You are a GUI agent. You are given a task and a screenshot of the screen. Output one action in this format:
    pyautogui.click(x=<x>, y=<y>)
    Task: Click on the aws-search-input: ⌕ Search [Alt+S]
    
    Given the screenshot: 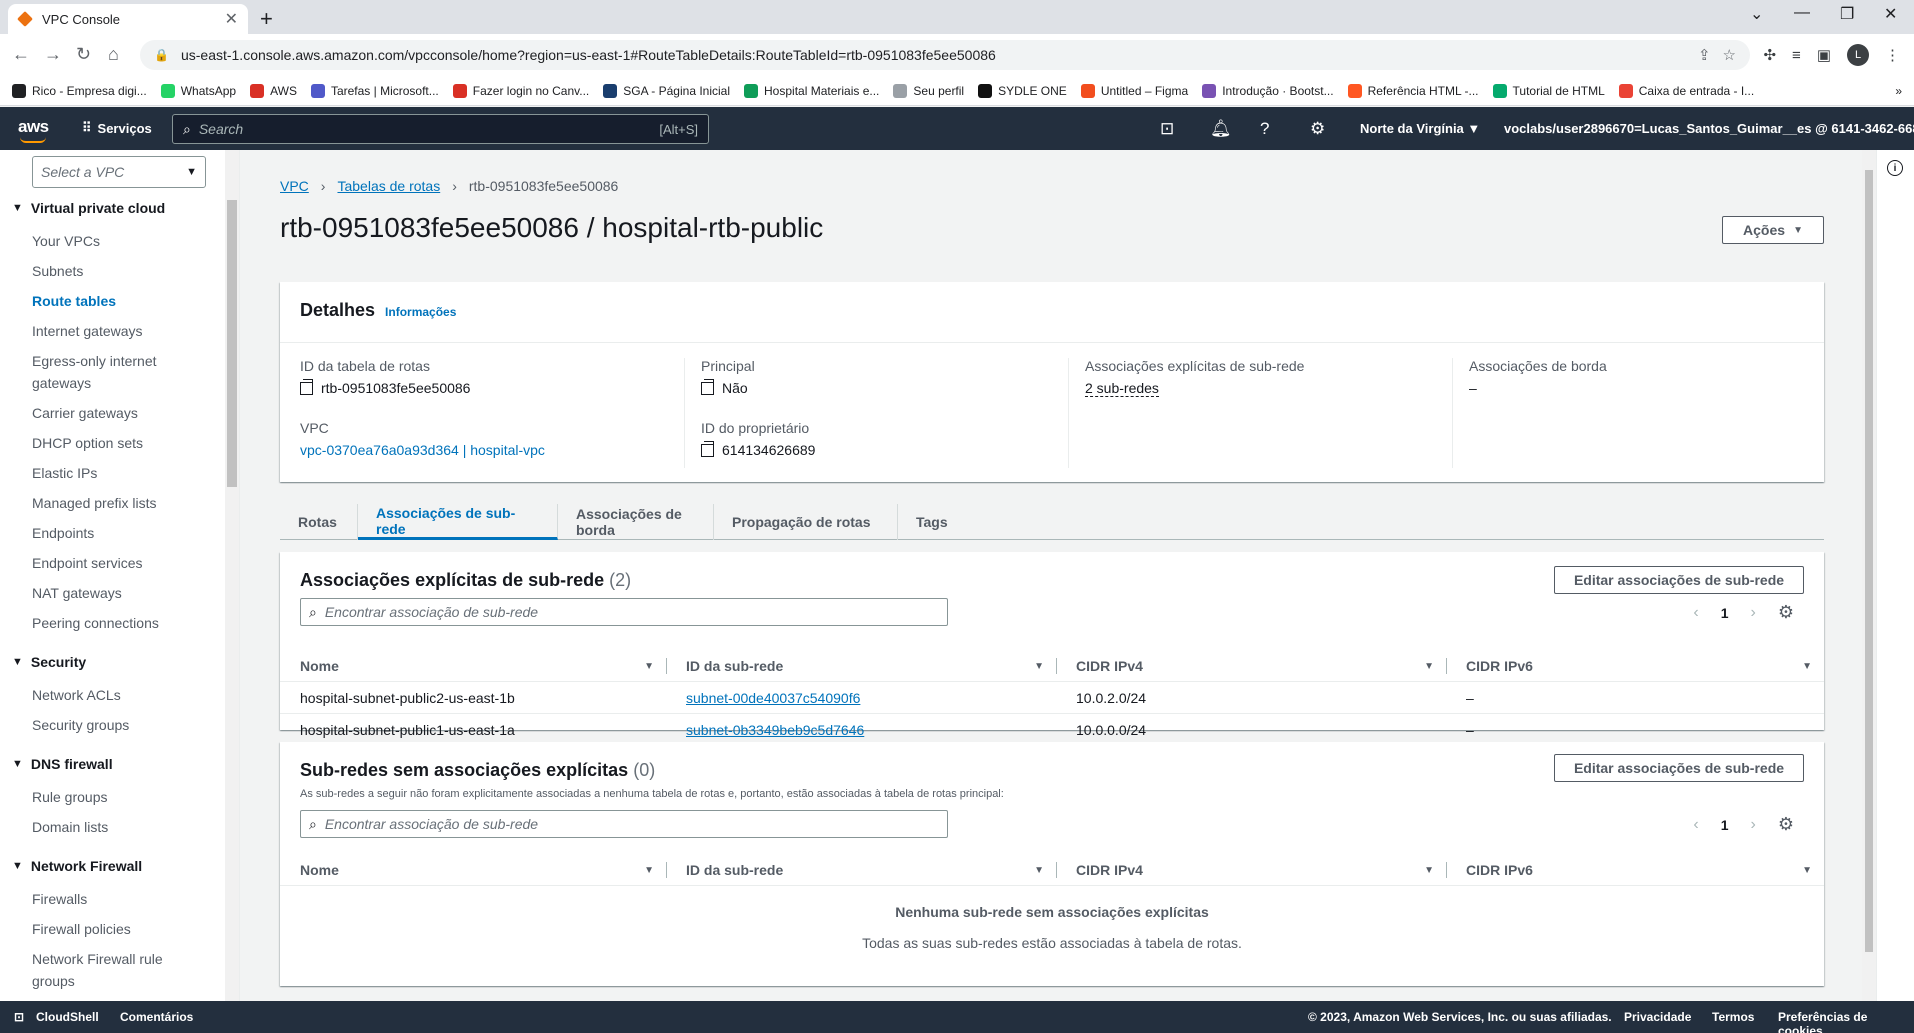 What is the action you would take?
    pyautogui.click(x=440, y=129)
    